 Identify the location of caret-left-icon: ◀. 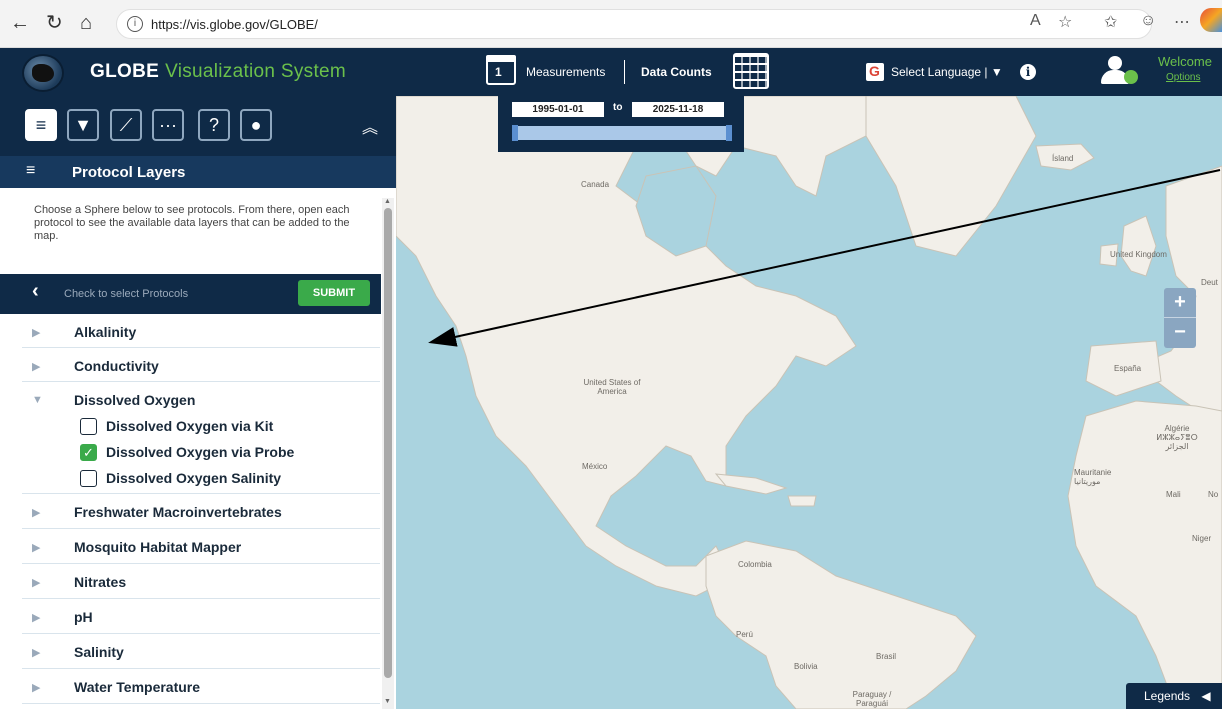
(1206, 696).